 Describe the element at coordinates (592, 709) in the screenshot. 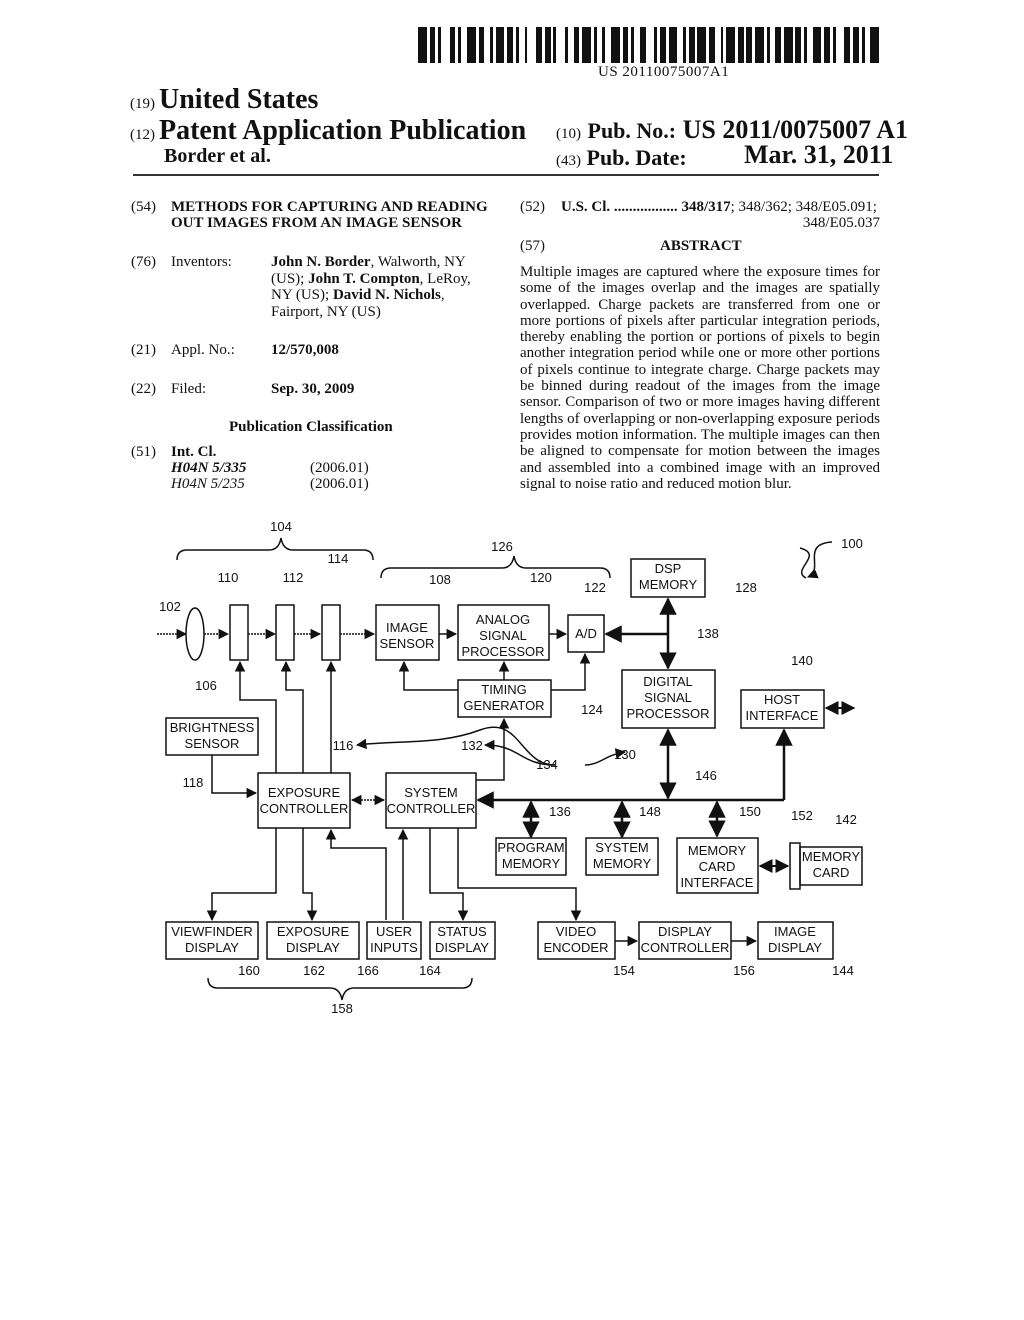

I see `ref-numeral: 124` at that location.